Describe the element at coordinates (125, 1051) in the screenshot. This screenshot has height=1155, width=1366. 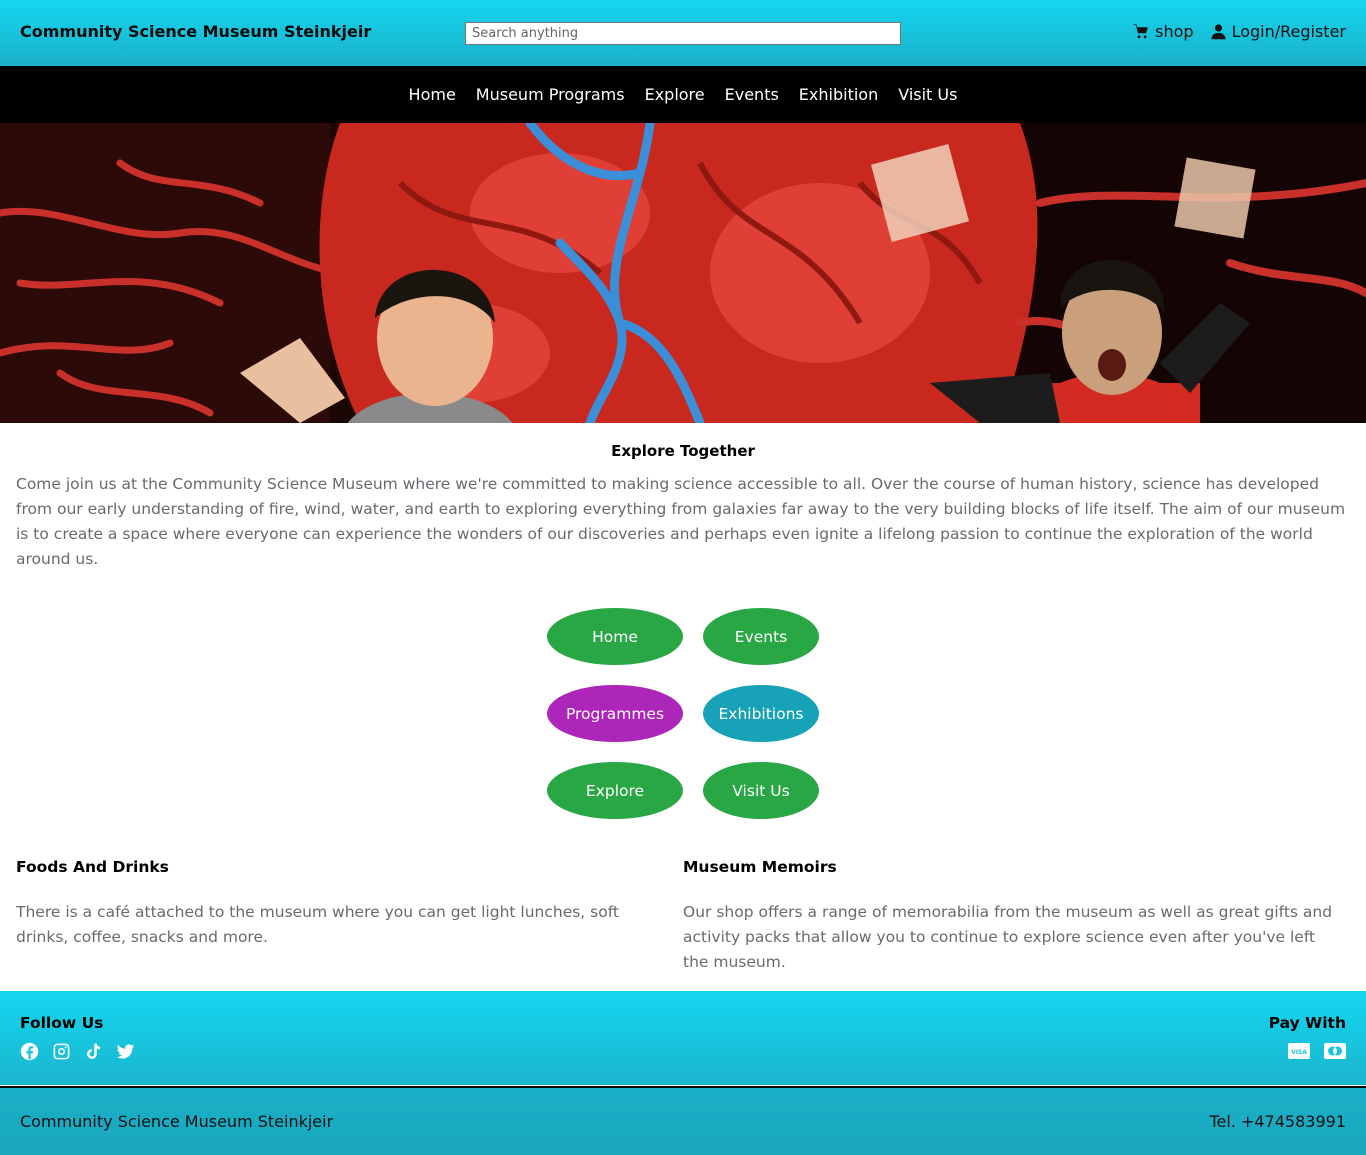
I see `twitter-icon` at that location.